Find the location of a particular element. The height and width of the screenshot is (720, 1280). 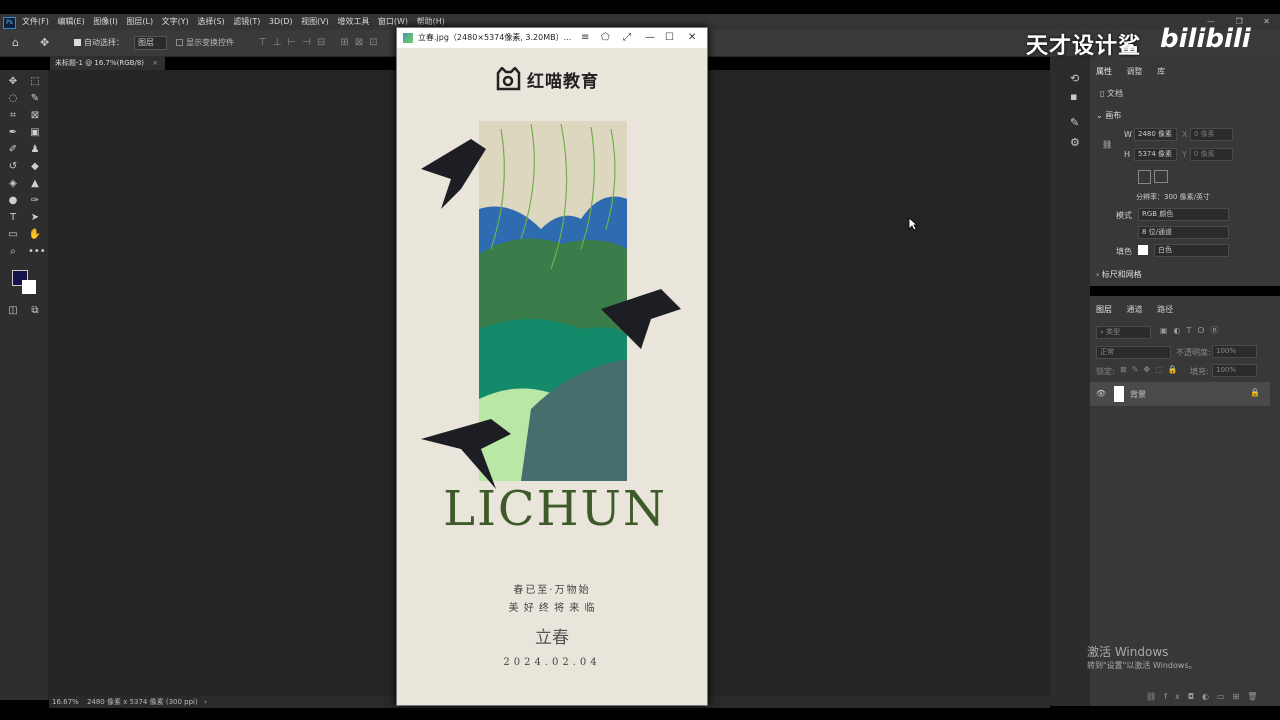

lock-icon: 🔒 is located at coordinates (1255, 392).